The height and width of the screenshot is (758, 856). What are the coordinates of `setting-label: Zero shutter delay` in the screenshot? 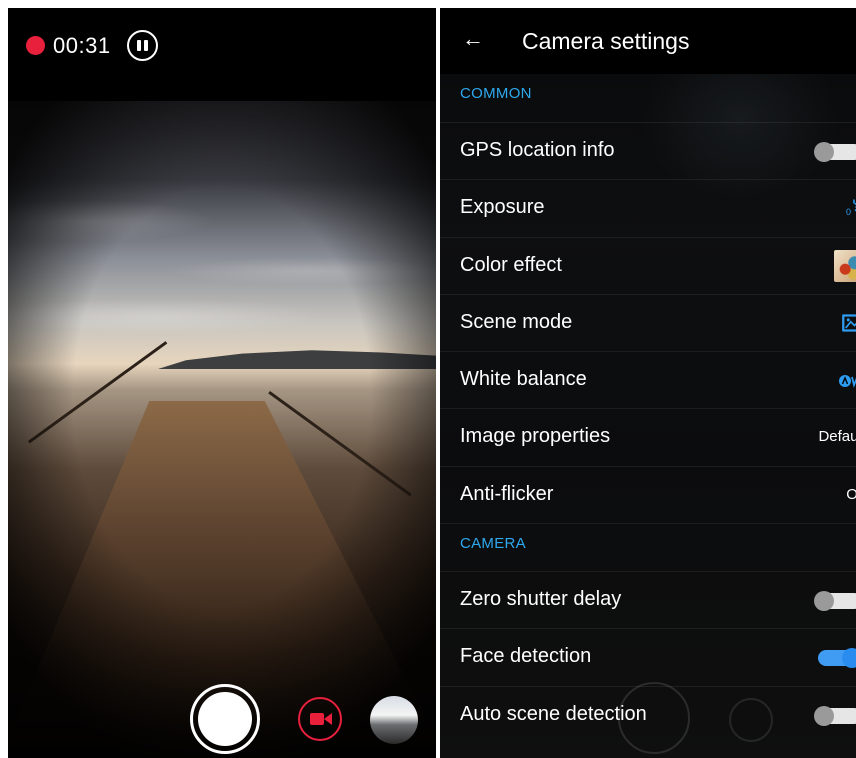 It's located at (541, 599).